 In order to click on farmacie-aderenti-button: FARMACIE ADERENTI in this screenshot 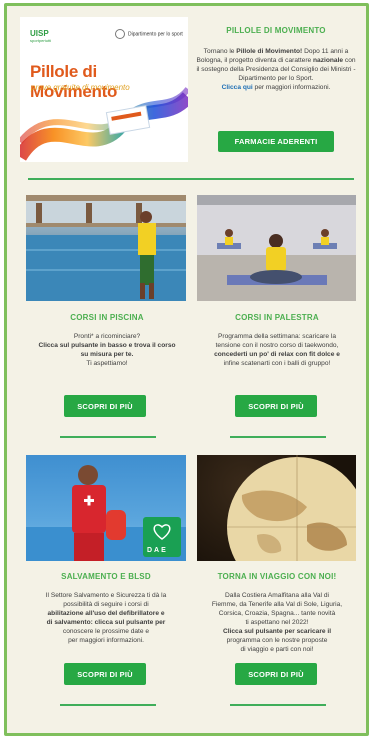, I will do `click(276, 141)`.